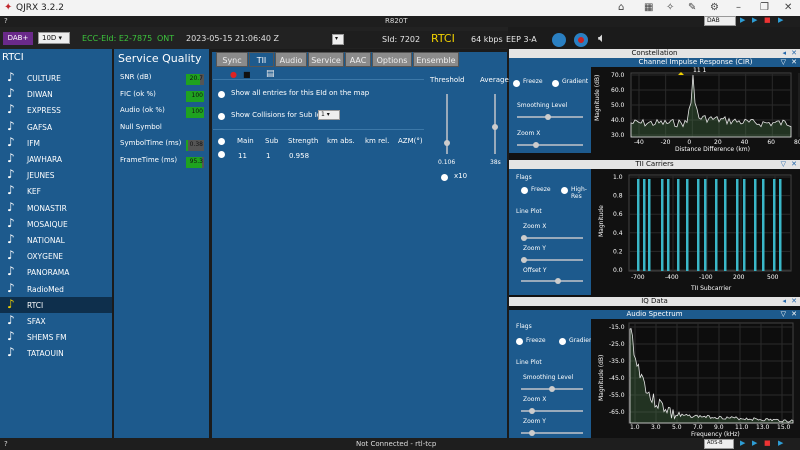 Image resolution: width=800 pixels, height=450 pixels. I want to click on satellite-icon: ✧, so click(670, 7).